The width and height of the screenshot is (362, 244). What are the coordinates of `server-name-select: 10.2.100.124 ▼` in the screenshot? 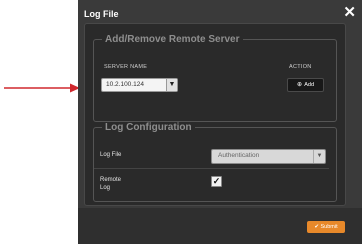 It's located at (139, 85).